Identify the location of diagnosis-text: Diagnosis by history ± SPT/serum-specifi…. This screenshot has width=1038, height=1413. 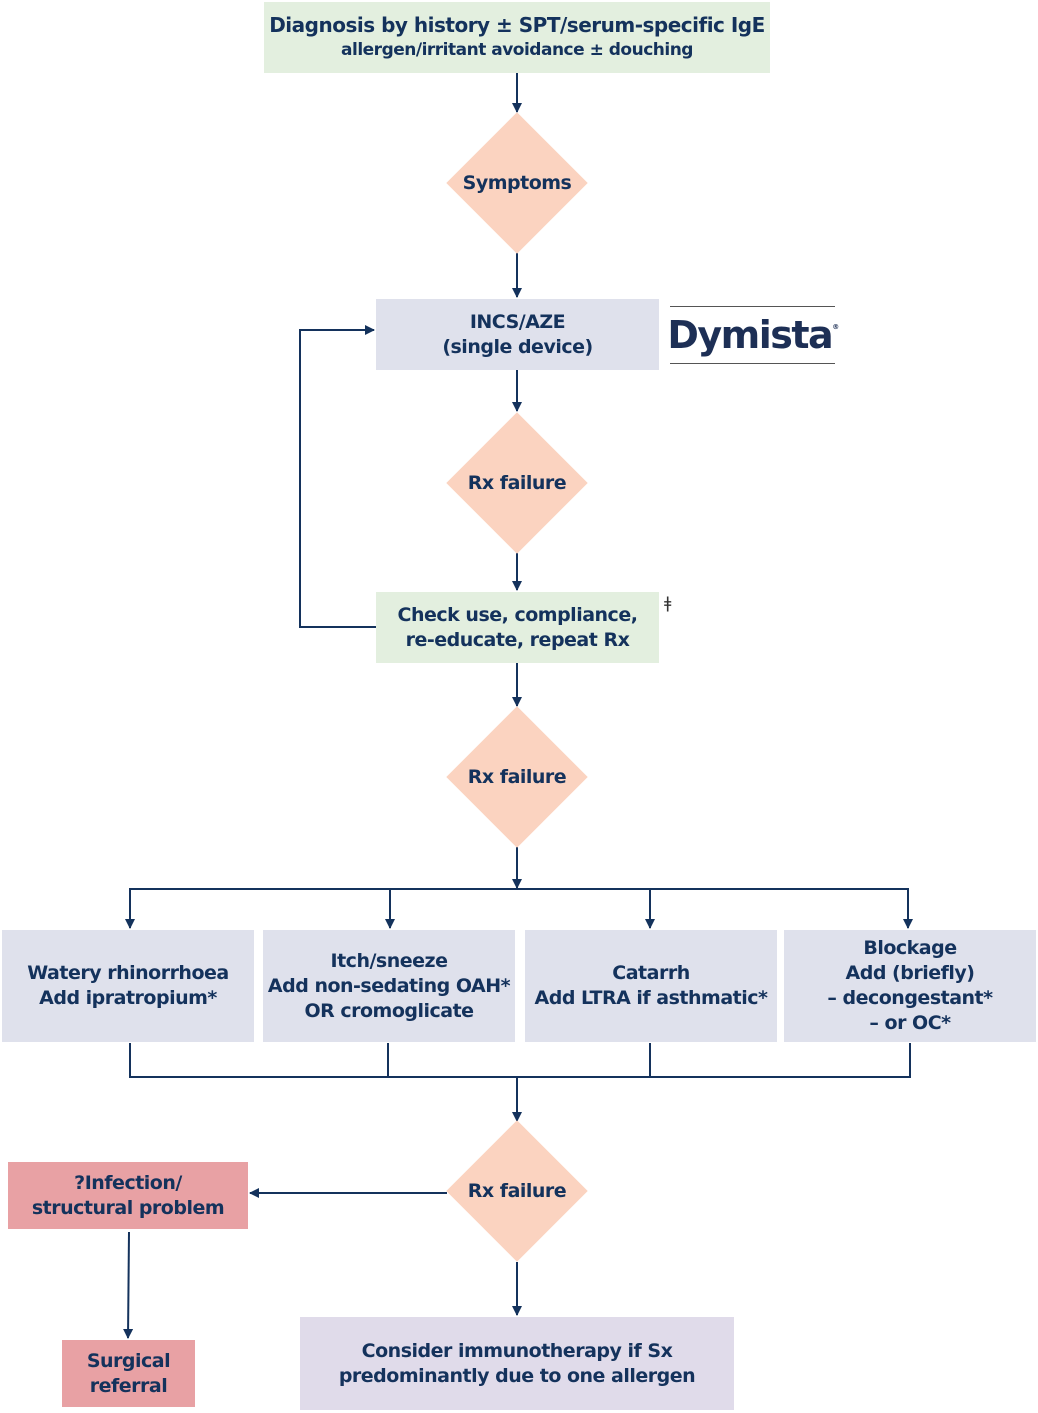
(517, 24).